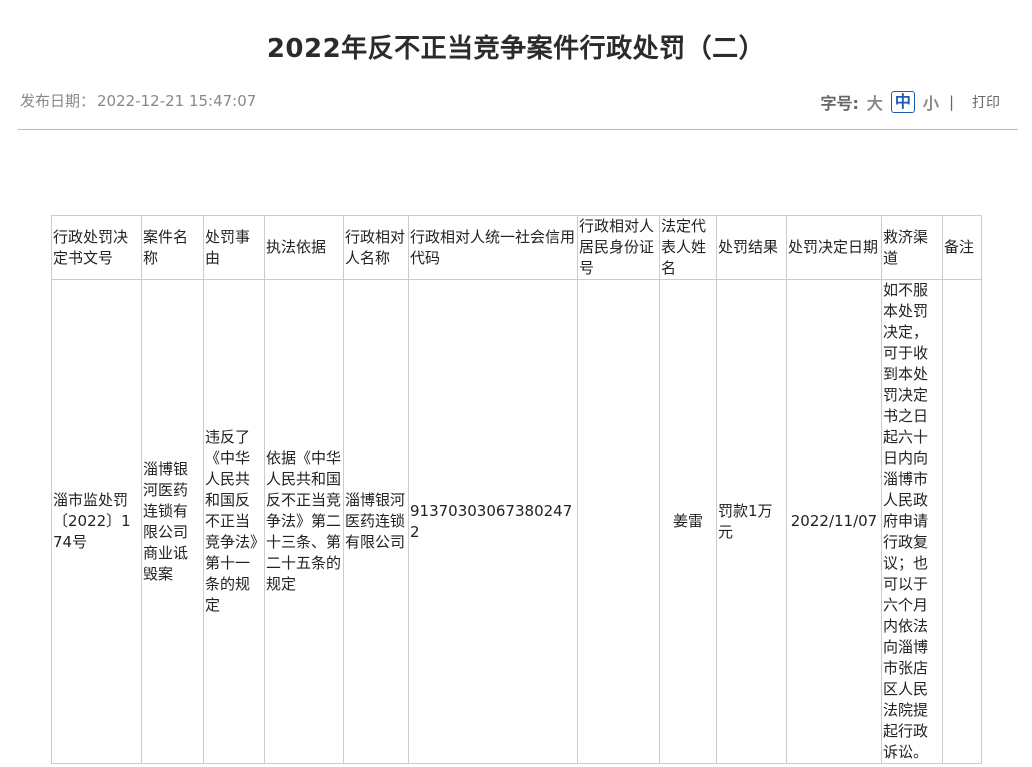 This screenshot has width=1032, height=767. Describe the element at coordinates (902, 102) in the screenshot. I see `font-size-medium-button: 中` at that location.